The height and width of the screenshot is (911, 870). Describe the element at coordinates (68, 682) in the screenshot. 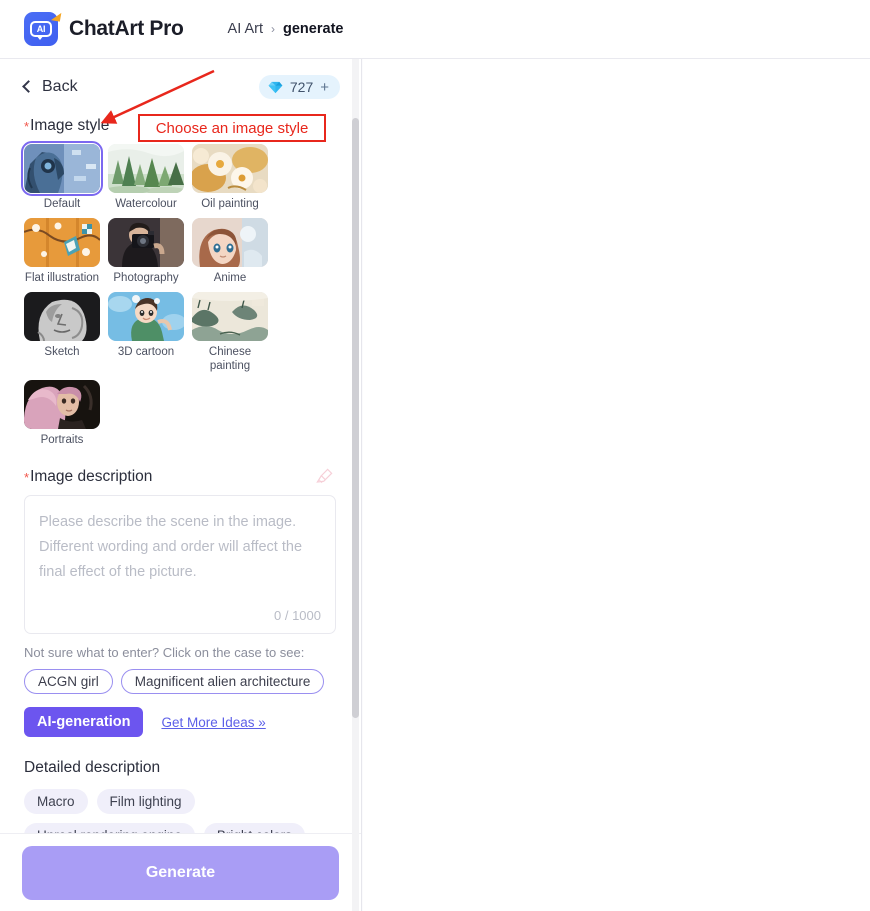

I see `case-chip-acgn-girl: ACGN girl` at that location.